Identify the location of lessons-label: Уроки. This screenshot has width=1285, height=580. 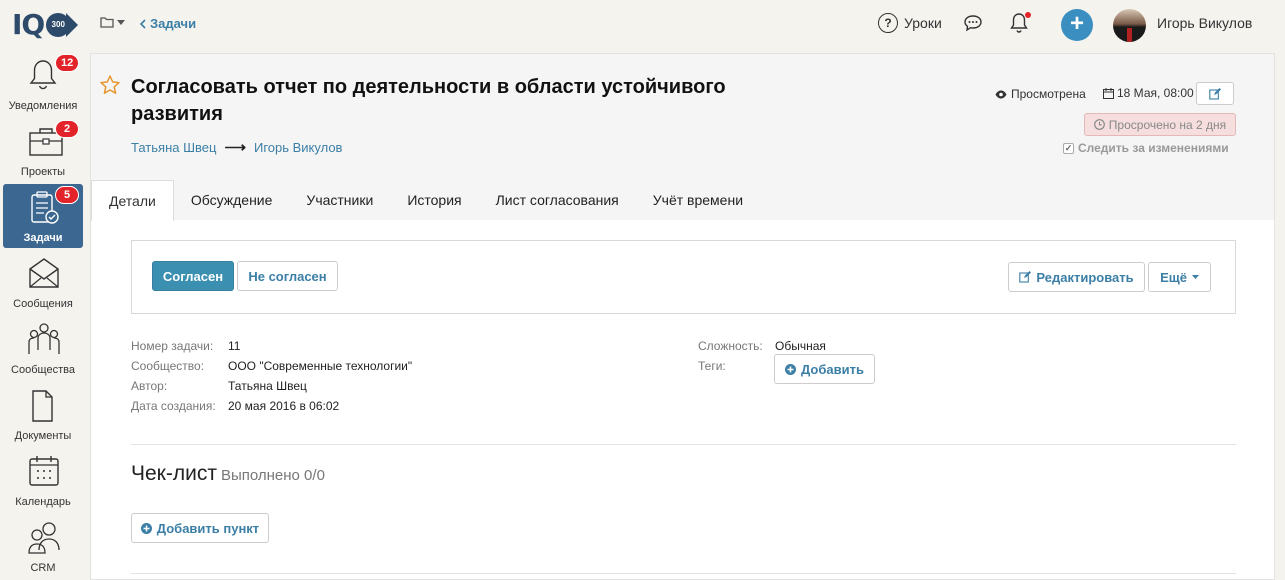
(923, 23).